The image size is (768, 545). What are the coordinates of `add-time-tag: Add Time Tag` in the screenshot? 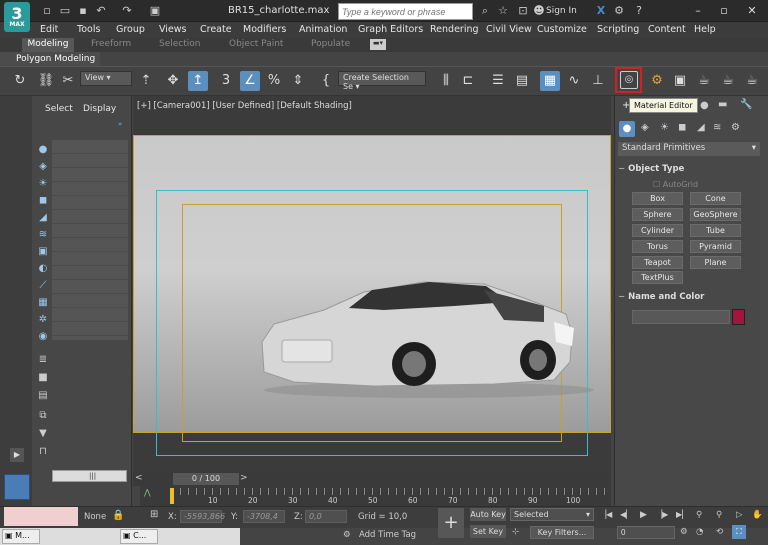 It's located at (387, 535).